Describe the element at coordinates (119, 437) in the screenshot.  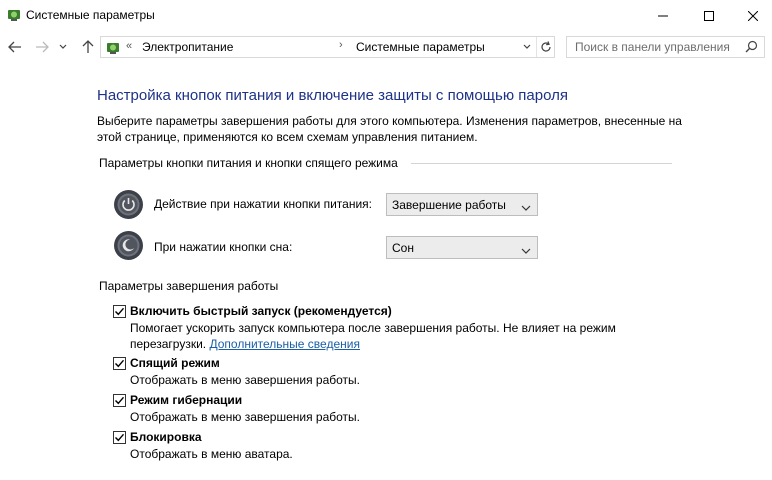
I see `lock-checkbox` at that location.